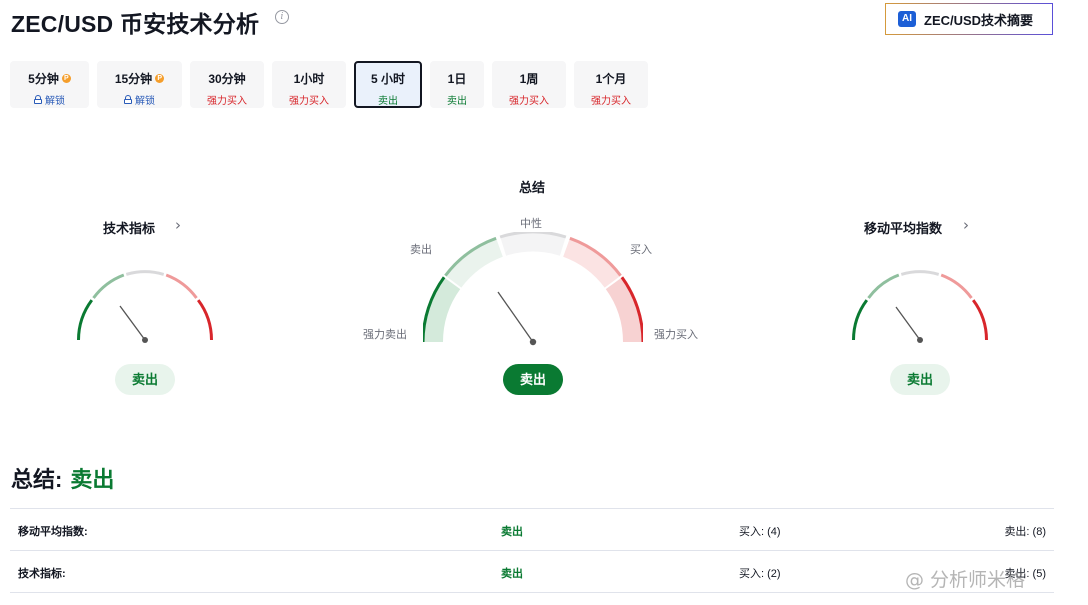  What do you see at coordinates (309, 79) in the screenshot?
I see `tab-label: 1小时` at bounding box center [309, 79].